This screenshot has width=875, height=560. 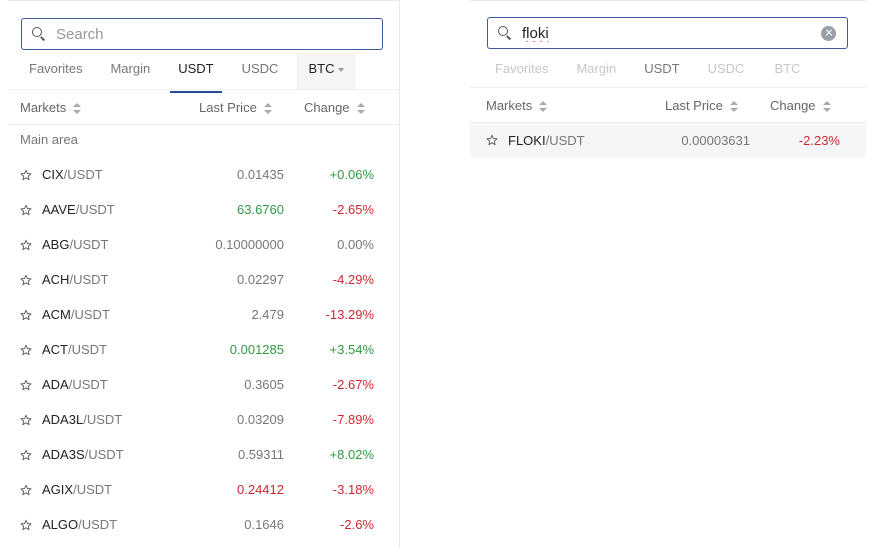 What do you see at coordinates (56, 244) in the screenshot?
I see `base-symbol: ABG` at bounding box center [56, 244].